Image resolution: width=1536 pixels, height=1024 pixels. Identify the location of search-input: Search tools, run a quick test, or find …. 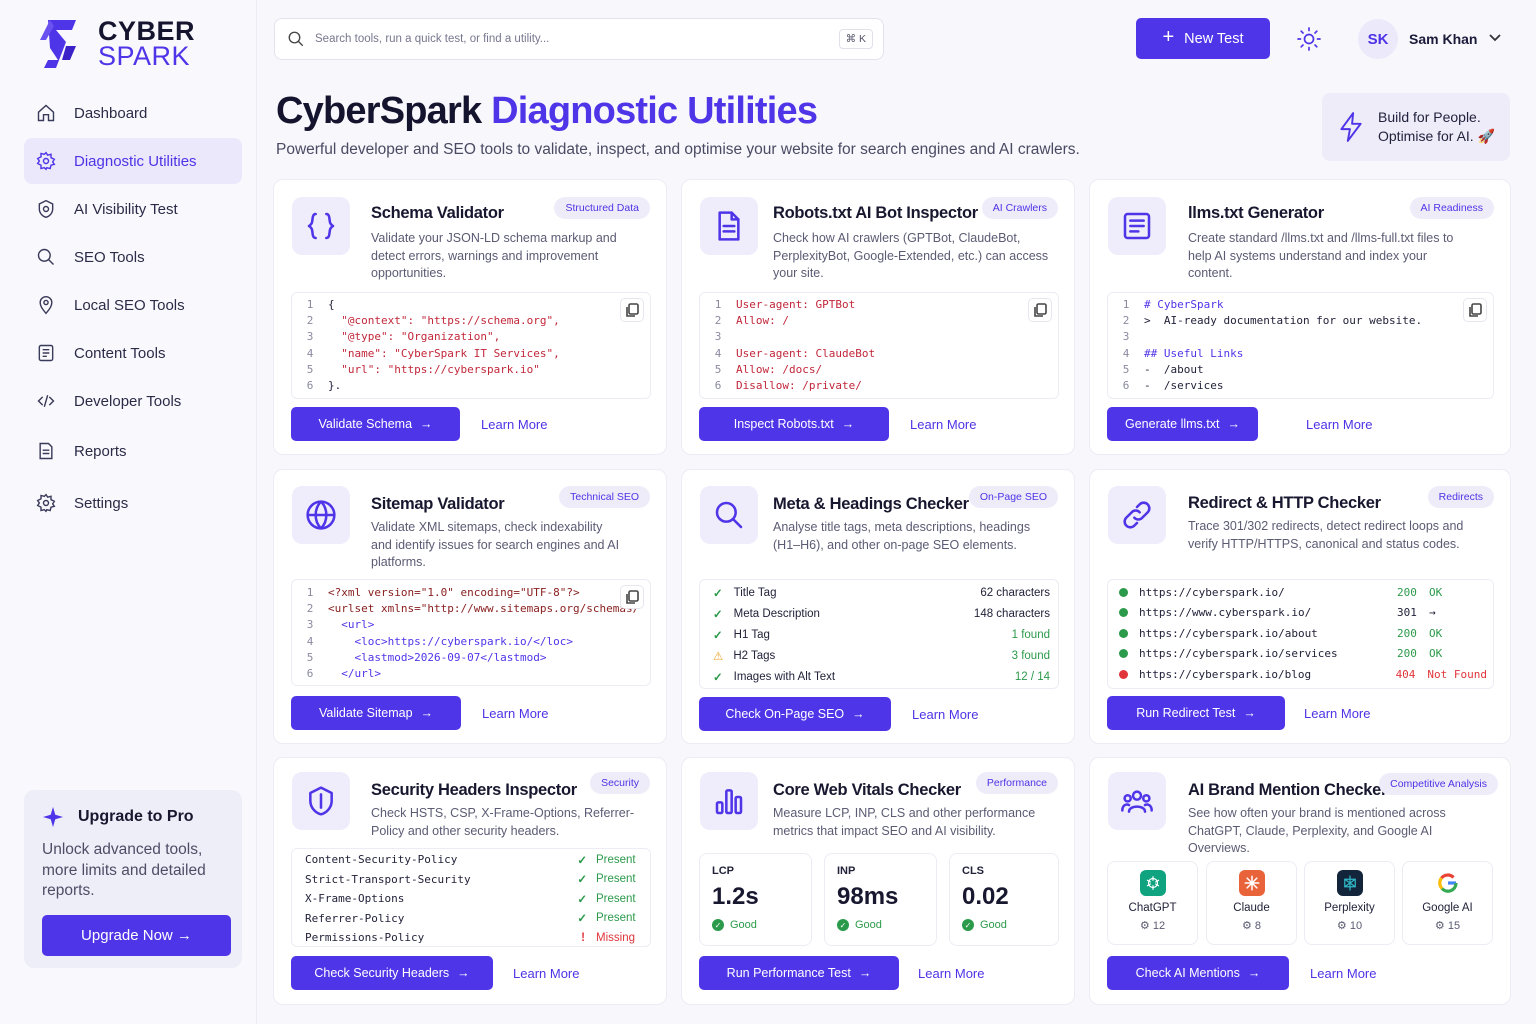
(577, 39).